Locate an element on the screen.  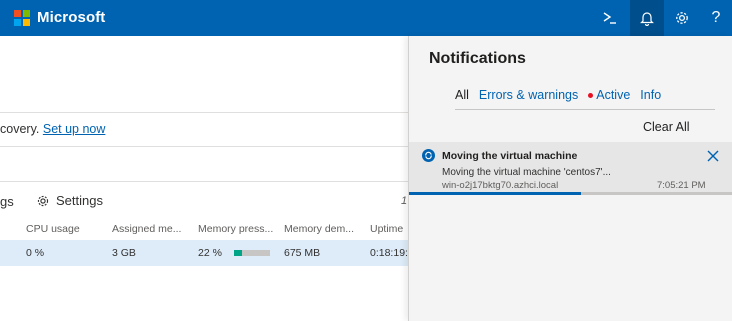
terminal-icon is located at coordinates (609, 18).